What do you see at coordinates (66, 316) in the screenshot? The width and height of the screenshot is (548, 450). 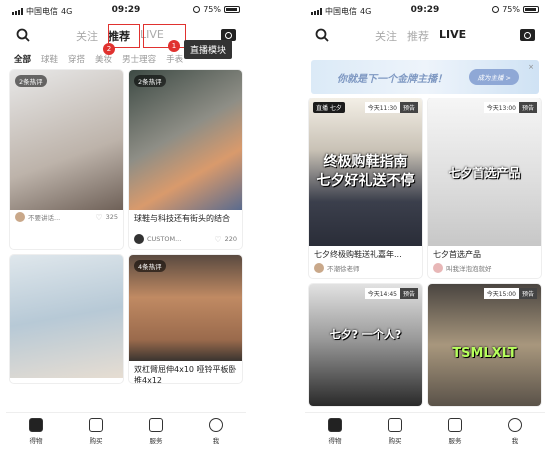 I see `card-image` at bounding box center [66, 316].